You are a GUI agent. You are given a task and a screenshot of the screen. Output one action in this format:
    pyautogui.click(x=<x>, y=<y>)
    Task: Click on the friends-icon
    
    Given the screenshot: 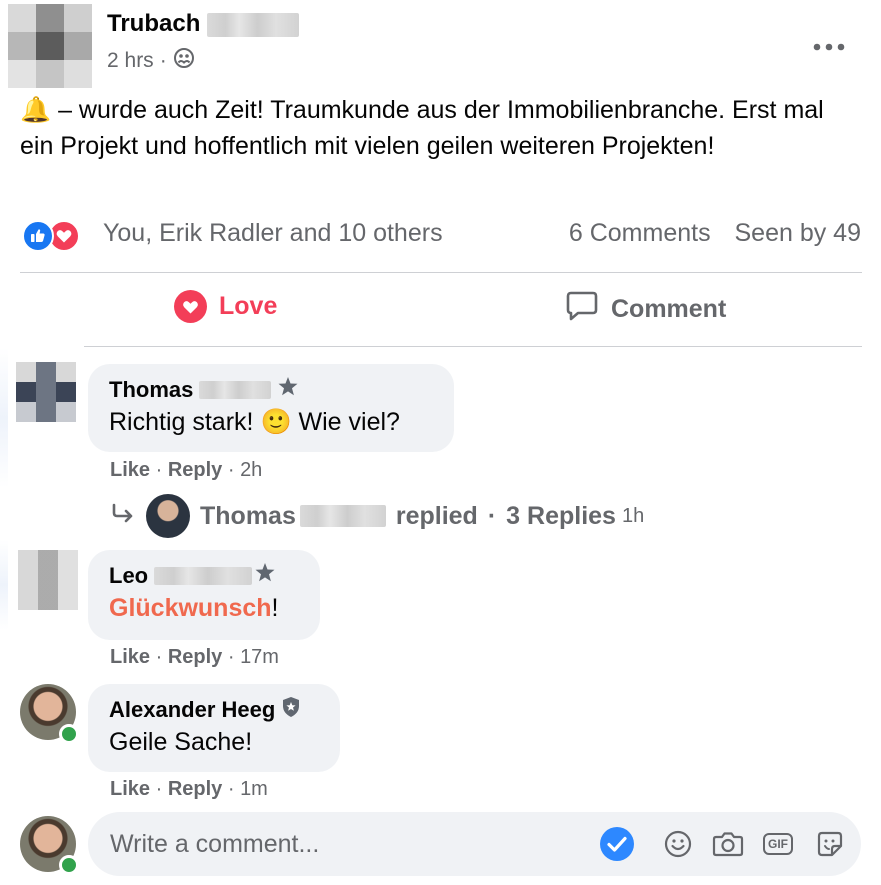 What is the action you would take?
    pyautogui.click(x=184, y=61)
    